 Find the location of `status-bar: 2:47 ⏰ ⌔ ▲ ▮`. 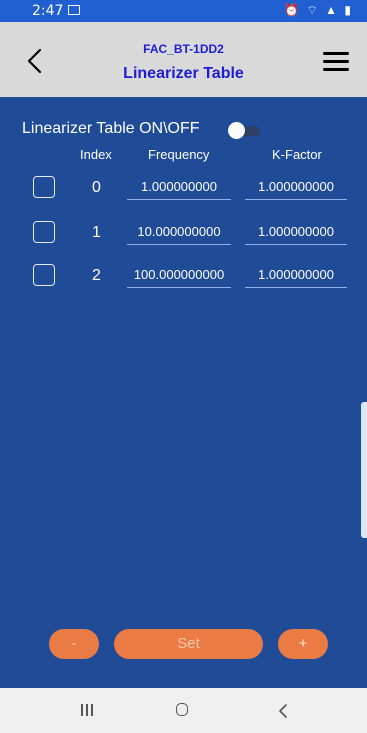

status-bar: 2:47 ⏰ ⌔ ▲ ▮ is located at coordinates (183, 11).